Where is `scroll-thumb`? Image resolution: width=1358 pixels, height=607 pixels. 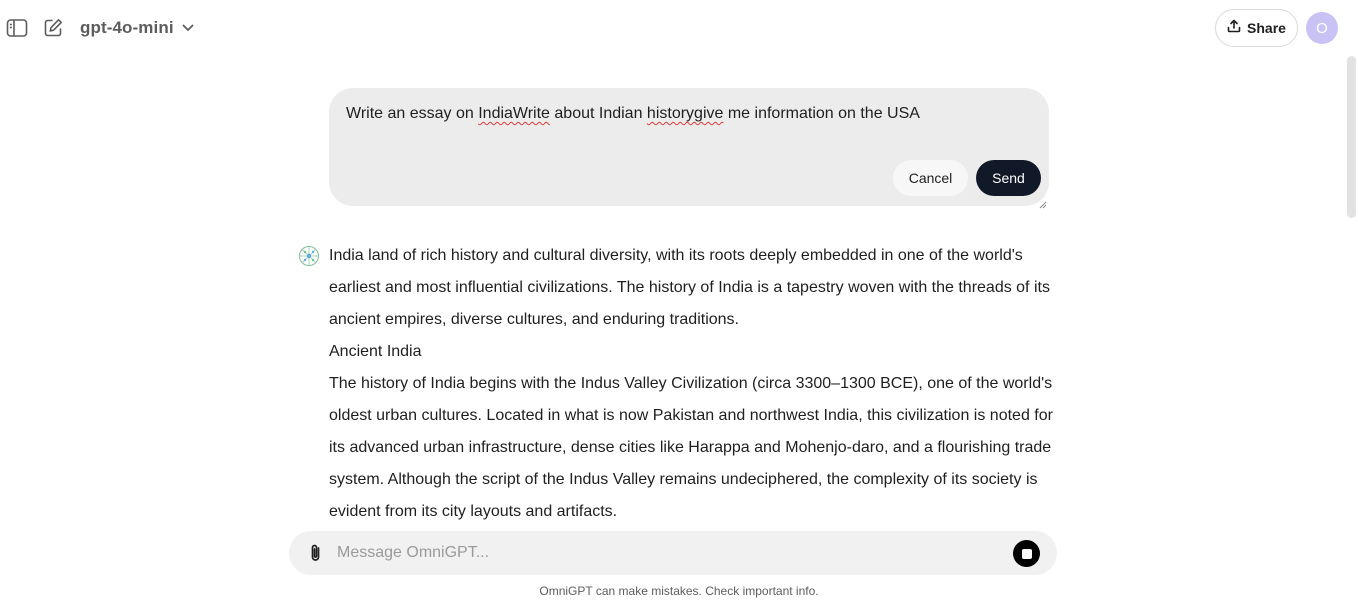
scroll-thumb is located at coordinates (1351, 137).